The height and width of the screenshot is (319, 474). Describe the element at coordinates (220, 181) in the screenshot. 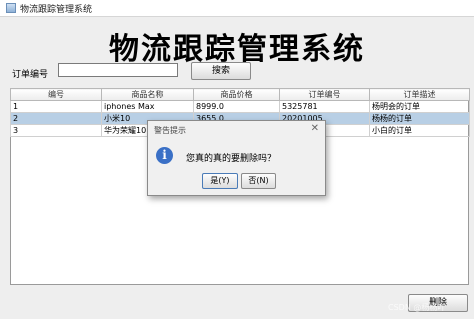

I see `yes-button: 是(Y)` at that location.